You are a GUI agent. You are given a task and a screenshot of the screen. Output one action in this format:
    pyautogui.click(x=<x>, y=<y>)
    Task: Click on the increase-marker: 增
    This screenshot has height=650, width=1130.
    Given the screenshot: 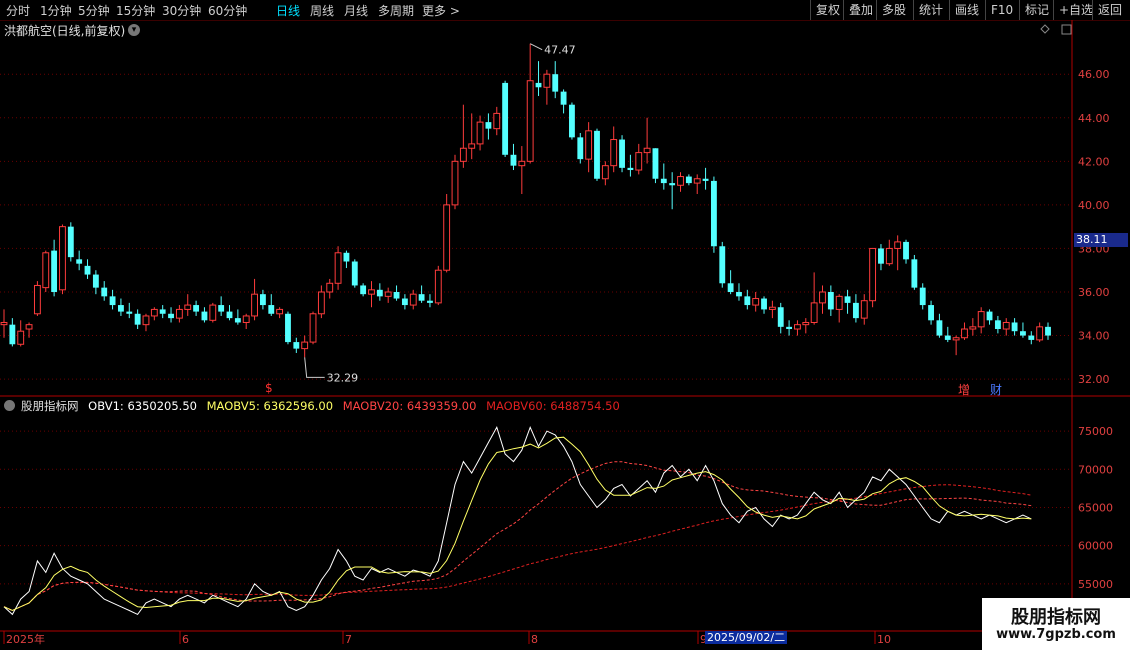 What is the action you would take?
    pyautogui.click(x=964, y=389)
    